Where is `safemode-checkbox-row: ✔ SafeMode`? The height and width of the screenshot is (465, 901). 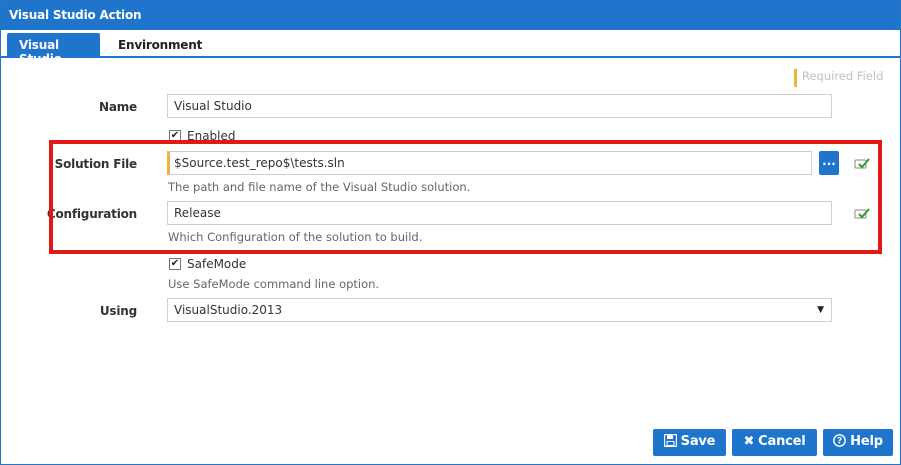
safemode-checkbox-row: ✔ SafeMode is located at coordinates (229, 264).